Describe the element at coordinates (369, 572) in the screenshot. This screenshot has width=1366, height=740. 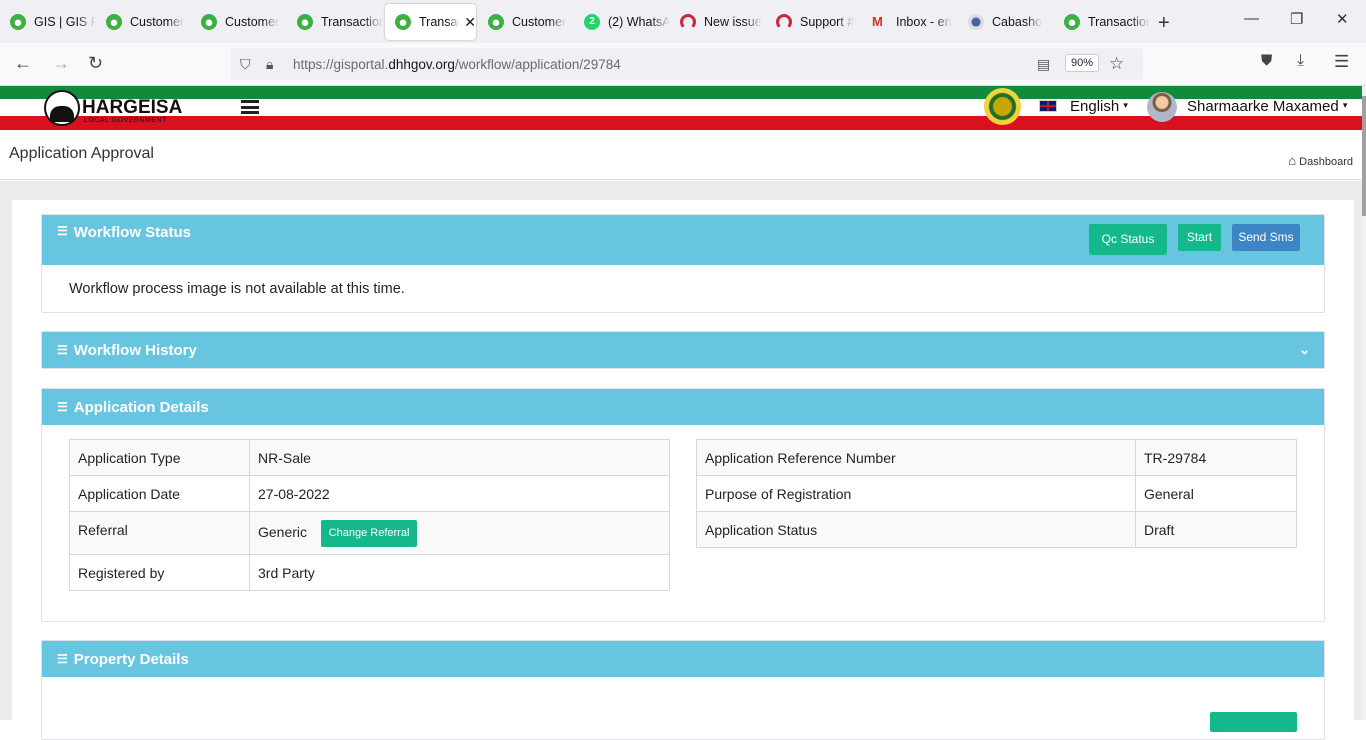
I see `table-row: Registered by 3rd Party` at that location.